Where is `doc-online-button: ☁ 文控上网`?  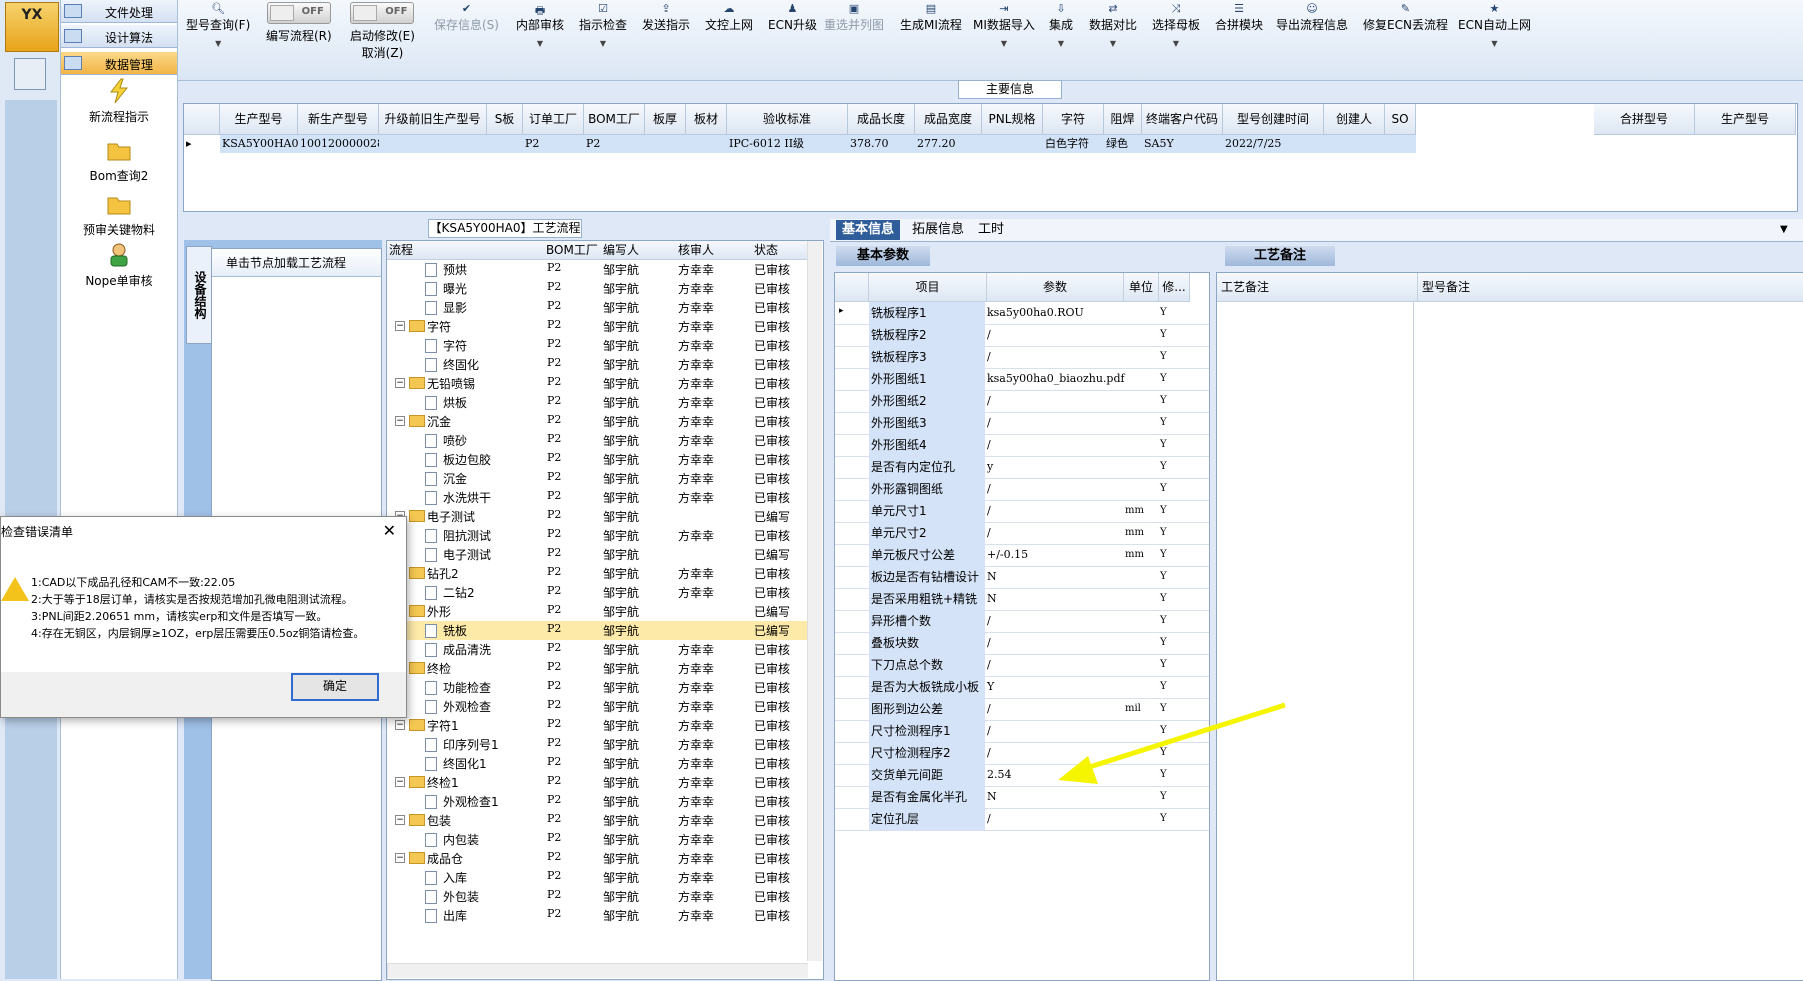
doc-online-button: ☁ 文控上网 is located at coordinates (729, 17).